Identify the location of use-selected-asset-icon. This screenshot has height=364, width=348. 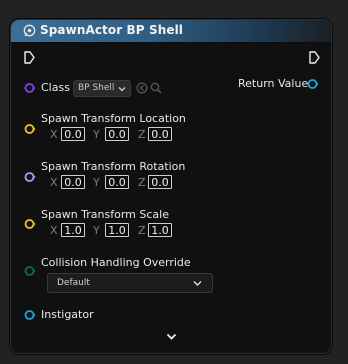
(142, 88).